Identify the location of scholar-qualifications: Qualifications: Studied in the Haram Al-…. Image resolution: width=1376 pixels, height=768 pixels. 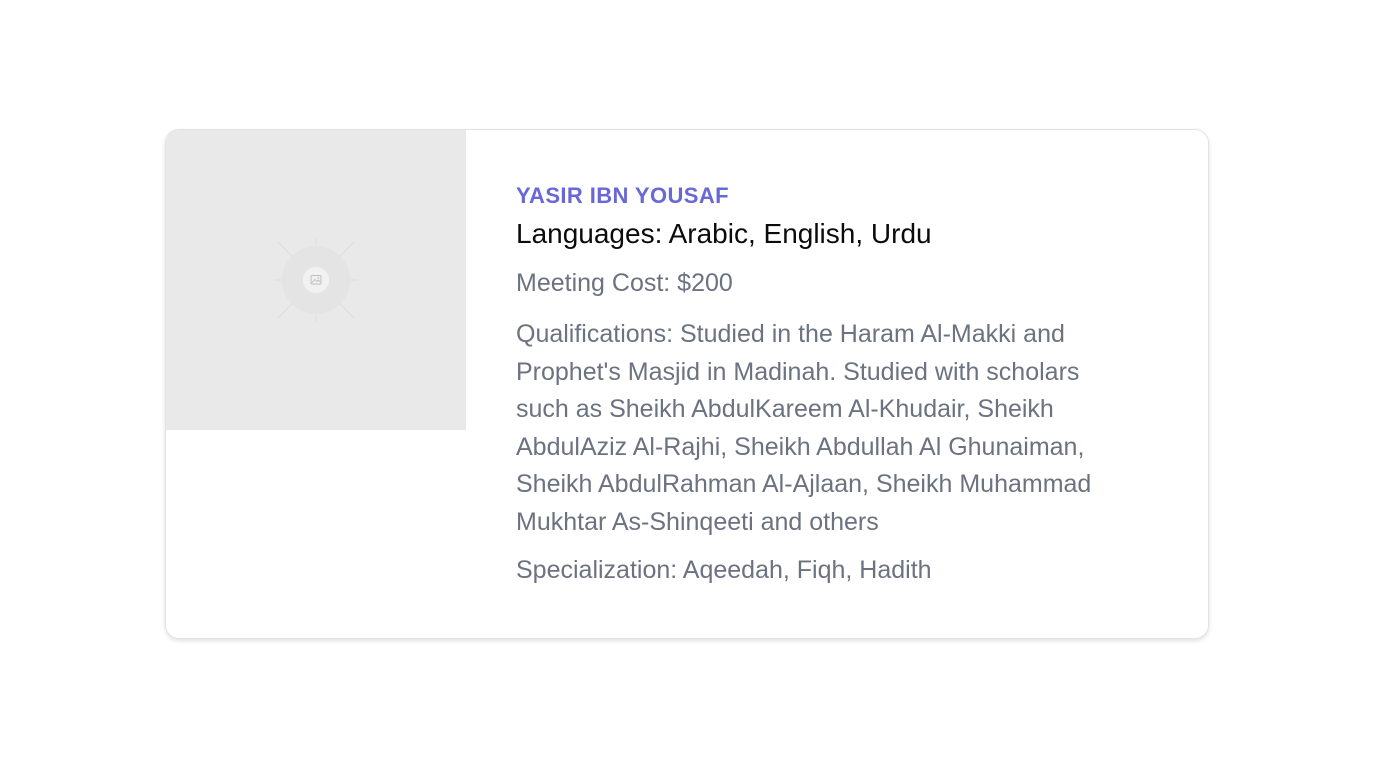
(804, 428).